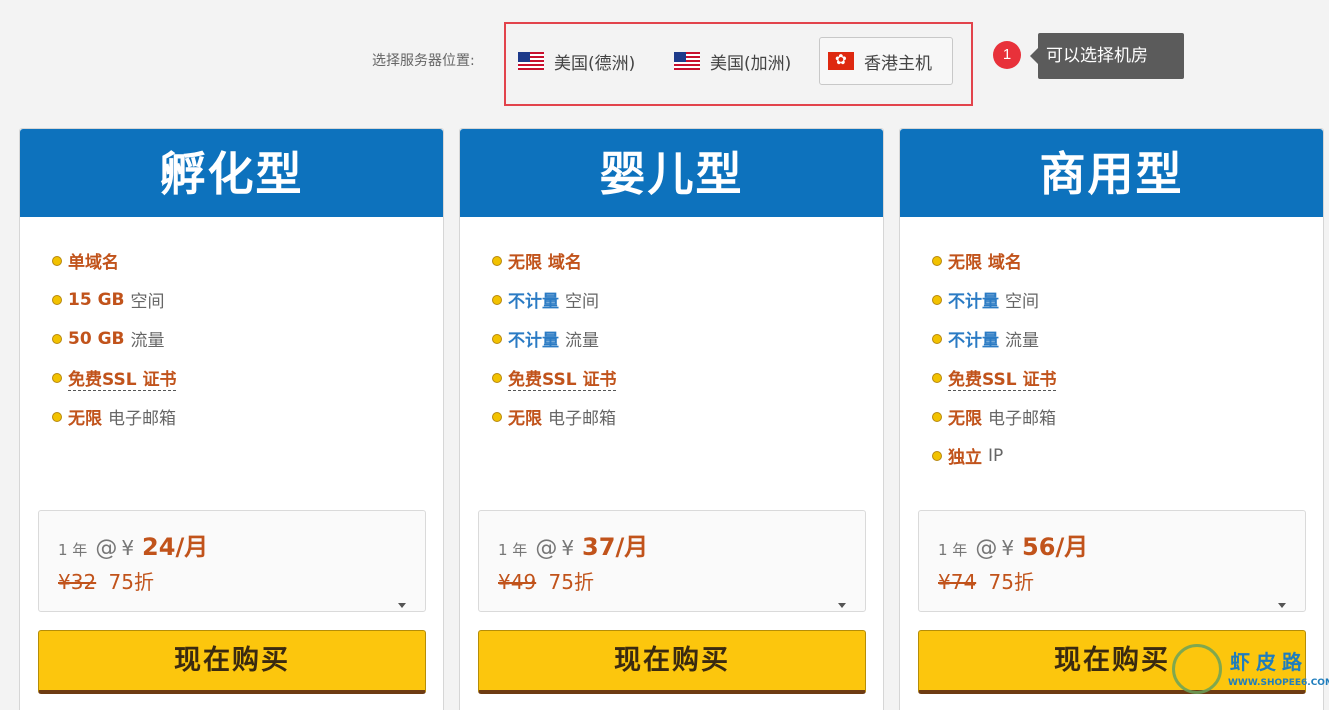  What do you see at coordinates (231, 173) in the screenshot?
I see `plan-title: 孵化型` at bounding box center [231, 173].